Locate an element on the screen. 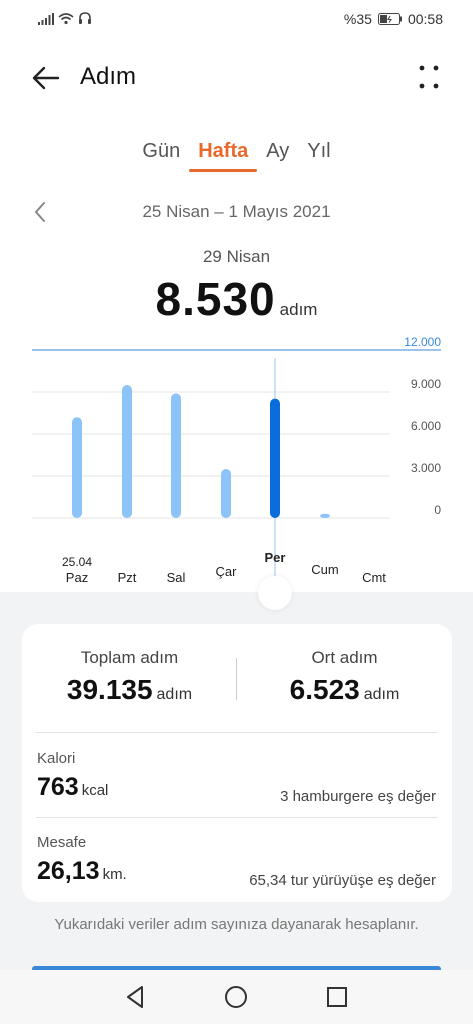 Image resolution: width=473 pixels, height=1024 pixels. distance-unit: km. is located at coordinates (114, 874).